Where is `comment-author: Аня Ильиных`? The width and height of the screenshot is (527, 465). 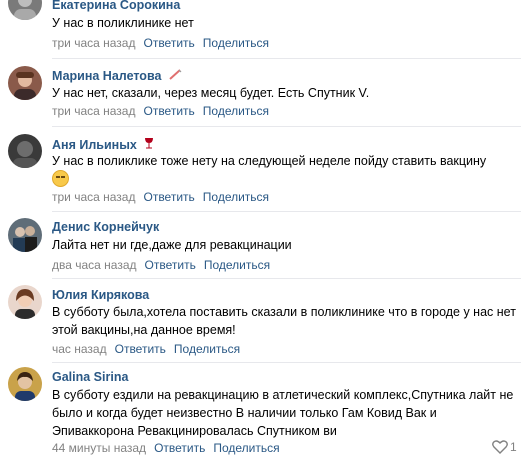
comment-author: Аня Ильиных is located at coordinates (94, 145).